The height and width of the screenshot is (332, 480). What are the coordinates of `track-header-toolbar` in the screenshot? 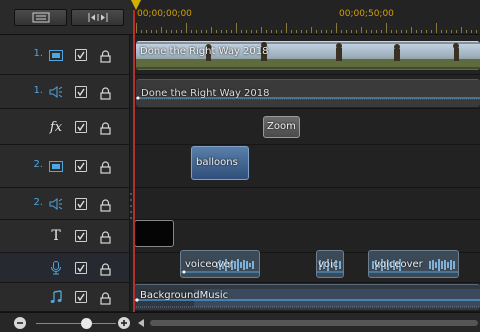 It's located at (67, 17).